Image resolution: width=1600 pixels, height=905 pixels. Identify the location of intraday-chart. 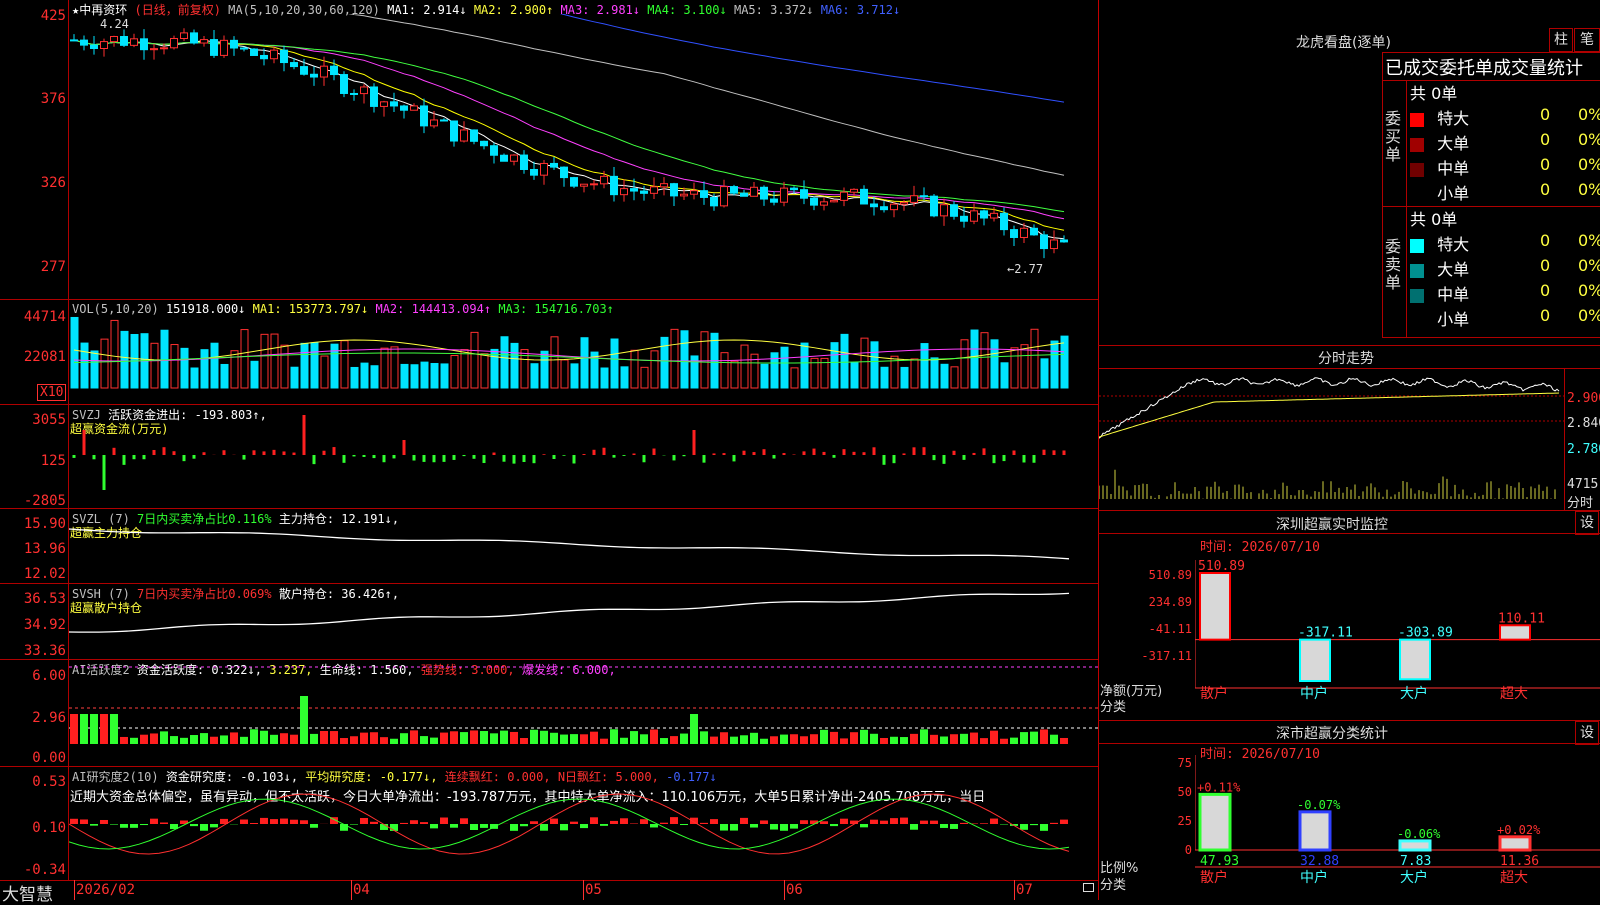
(1331, 439).